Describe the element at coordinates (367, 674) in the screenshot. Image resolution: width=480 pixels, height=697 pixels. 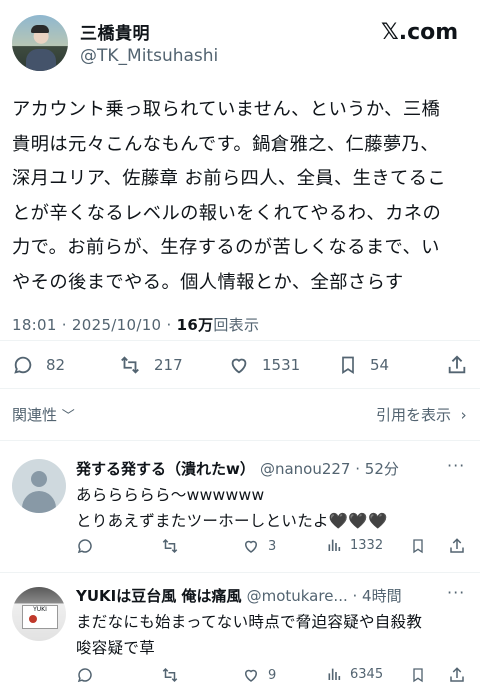
I see `views-count: 6345` at that location.